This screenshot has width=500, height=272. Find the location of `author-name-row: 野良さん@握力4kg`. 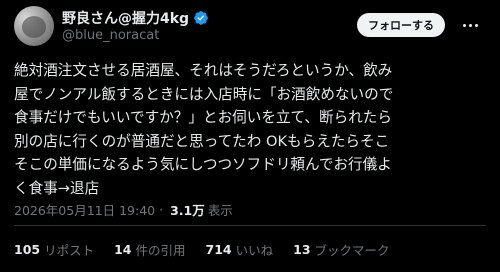

author-name-row: 野良さん@握力4kg is located at coordinates (135, 18).